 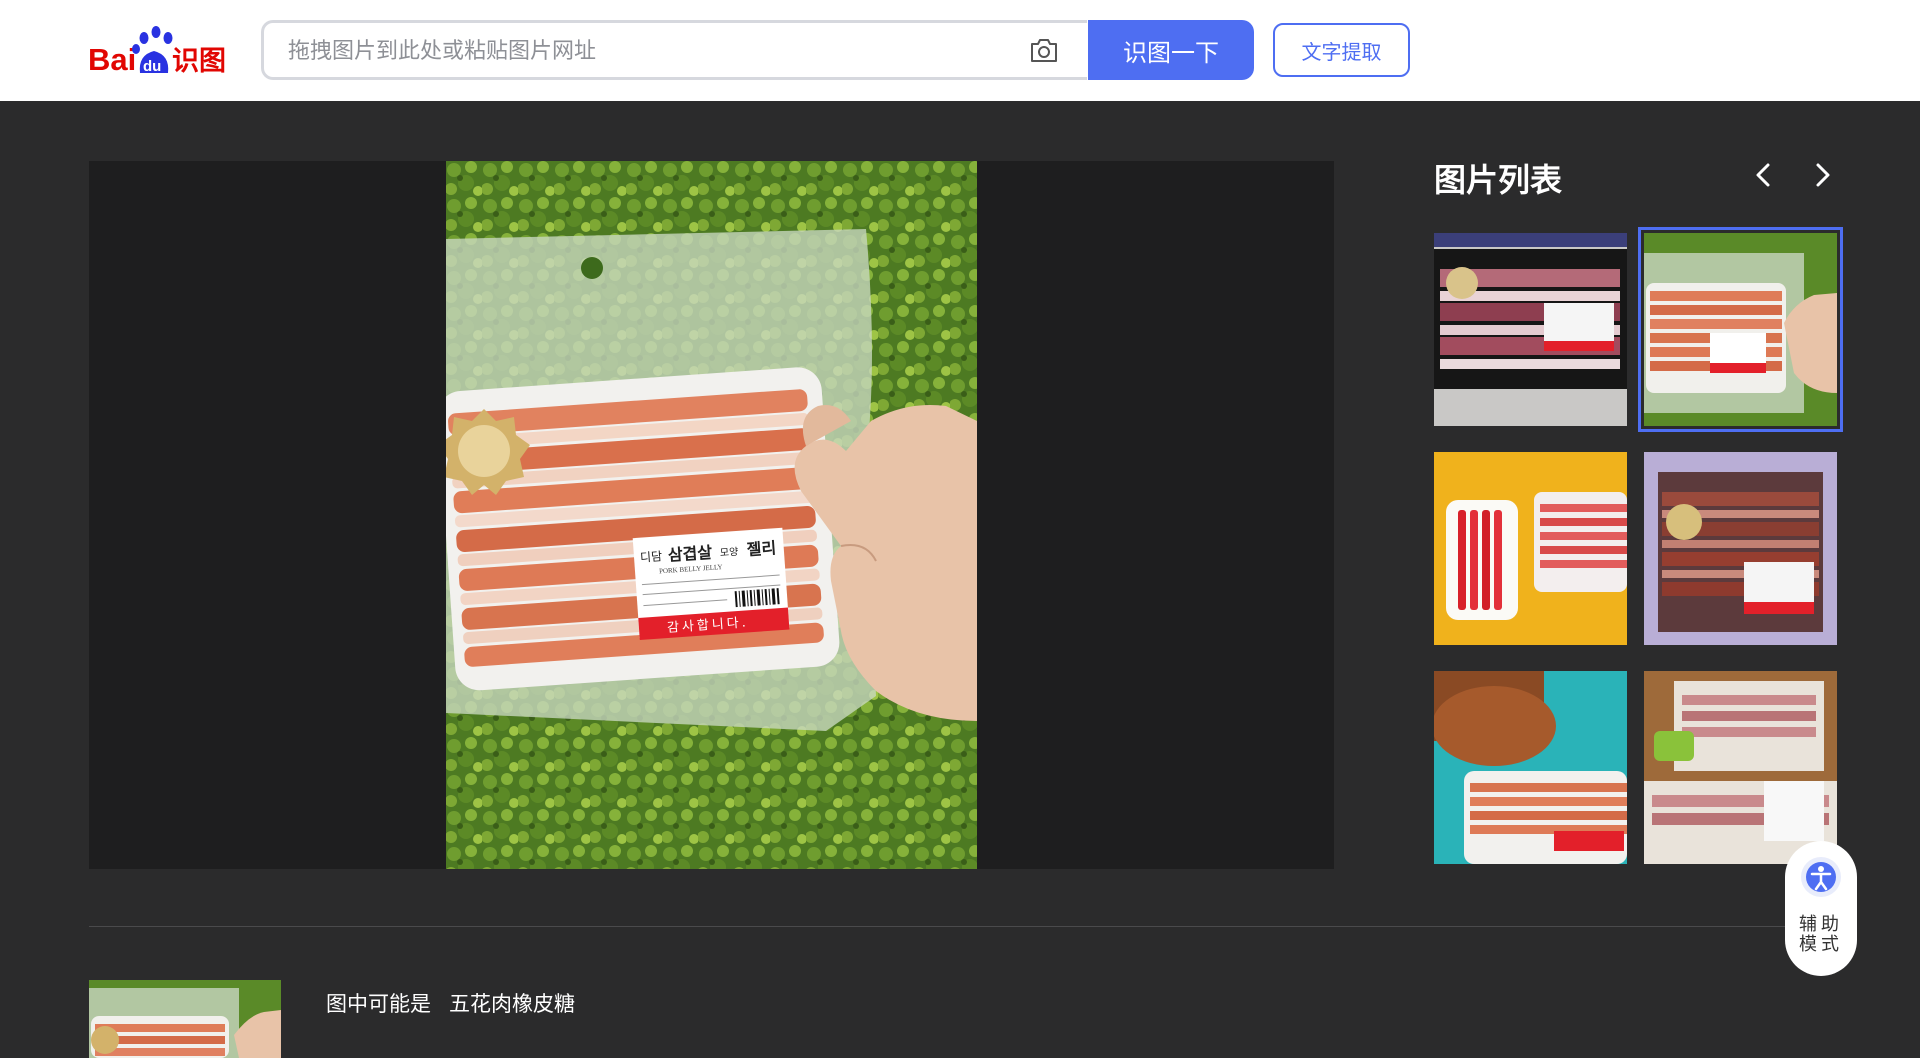 What do you see at coordinates (690, 554) in the screenshot?
I see `svg-text: 삼겹살` at bounding box center [690, 554].